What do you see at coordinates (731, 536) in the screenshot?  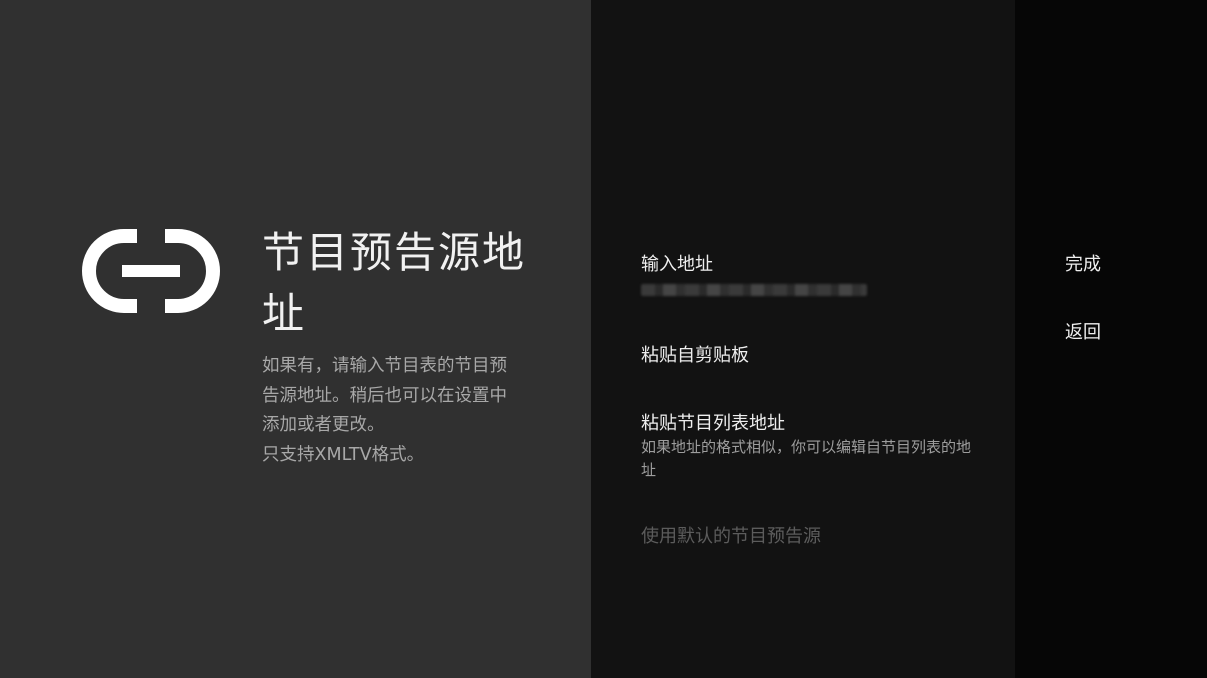 I see `option-label: 使用默认的节目预告源` at bounding box center [731, 536].